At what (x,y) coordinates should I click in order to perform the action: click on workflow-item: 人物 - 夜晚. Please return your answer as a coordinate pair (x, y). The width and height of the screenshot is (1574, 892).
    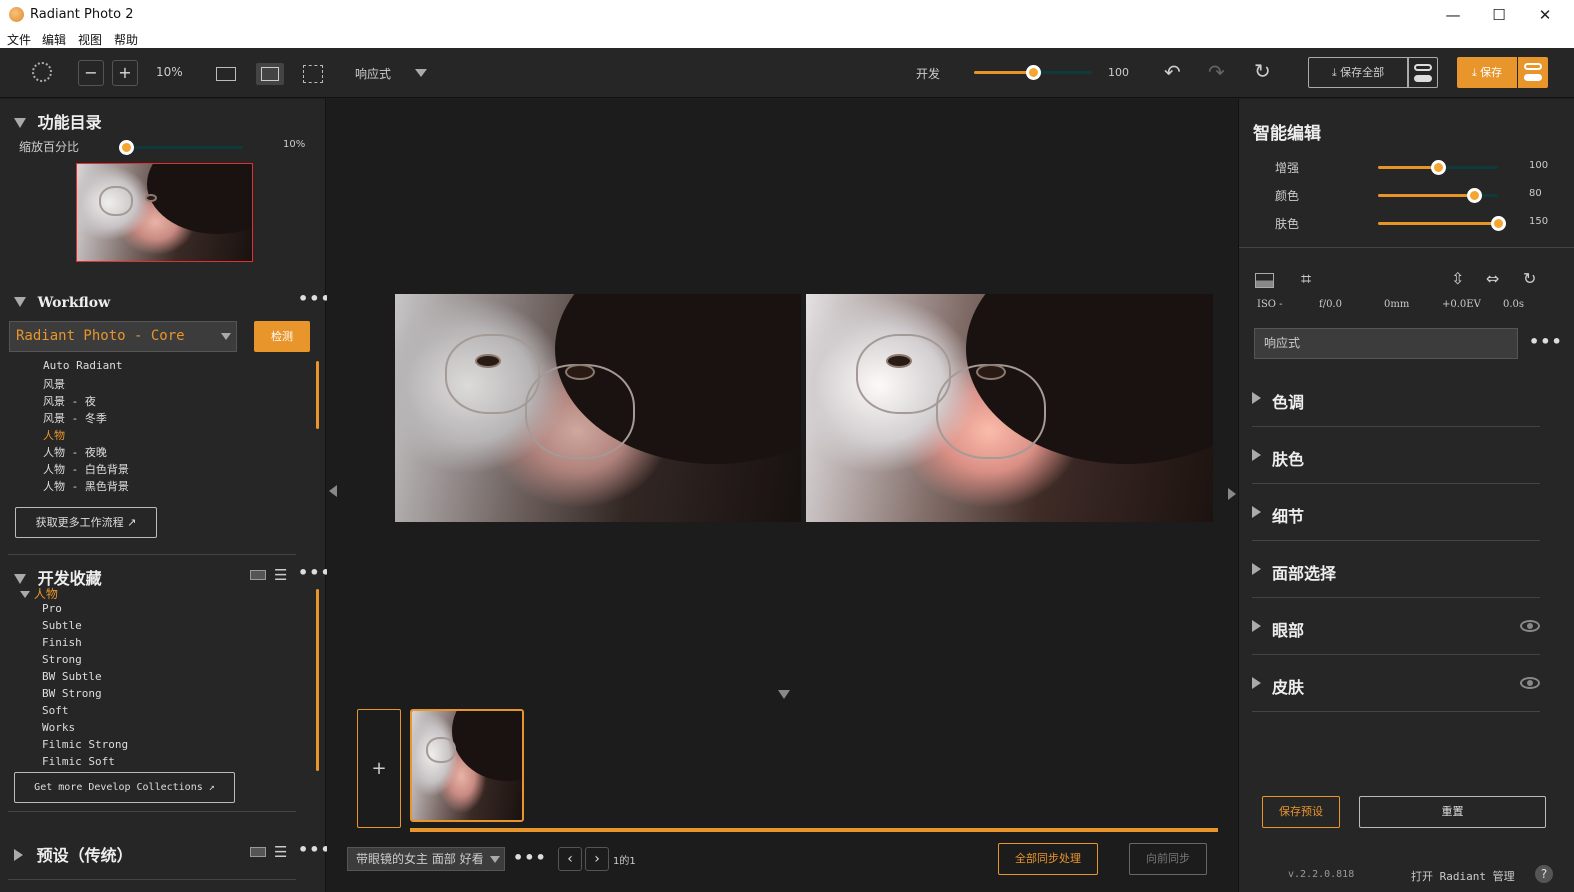
    Looking at the image, I should click on (75, 452).